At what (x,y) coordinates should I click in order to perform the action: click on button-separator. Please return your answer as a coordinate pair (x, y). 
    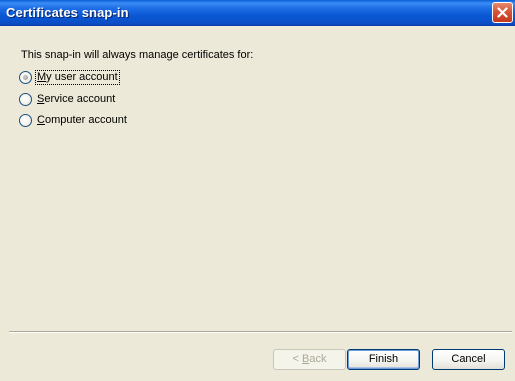
    Looking at the image, I should click on (260, 332).